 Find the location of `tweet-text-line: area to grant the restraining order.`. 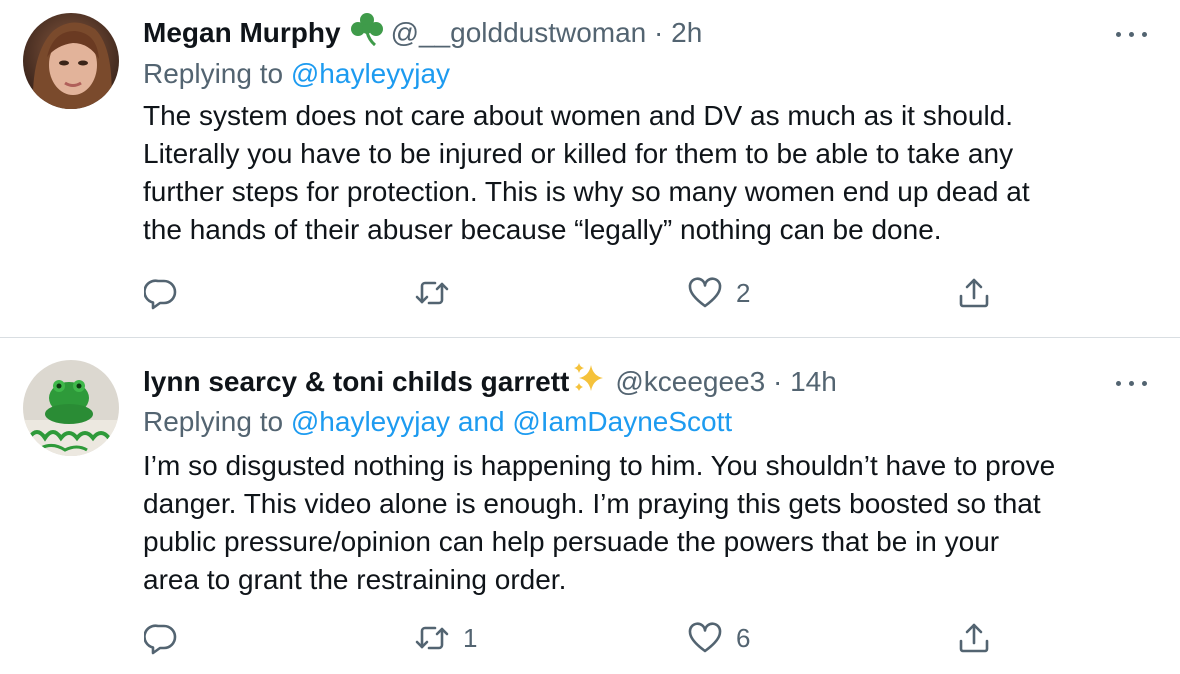

tweet-text-line: area to grant the restraining order. is located at coordinates (355, 579).